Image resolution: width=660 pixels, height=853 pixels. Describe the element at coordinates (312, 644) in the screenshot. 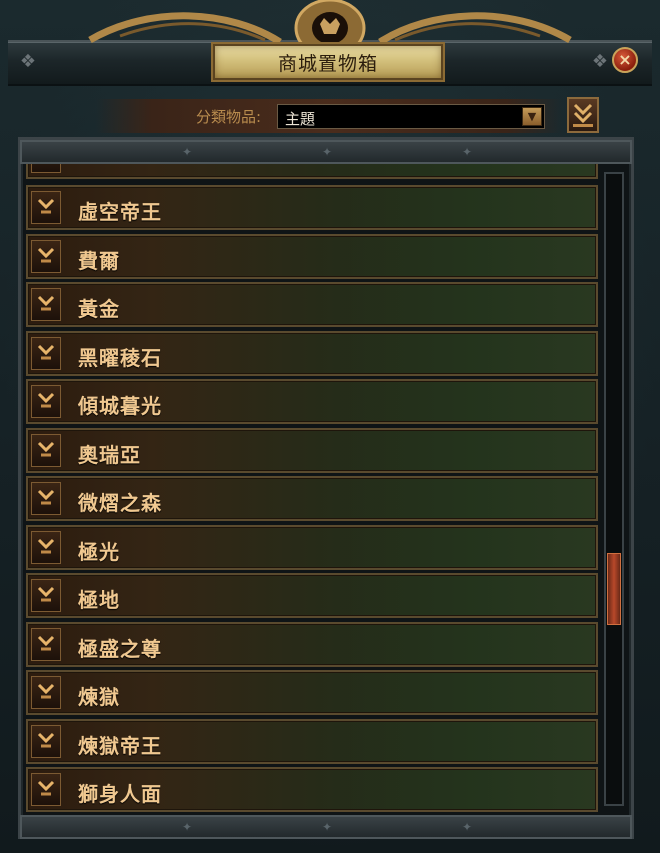

I see `list-item: 極盛之尊` at that location.